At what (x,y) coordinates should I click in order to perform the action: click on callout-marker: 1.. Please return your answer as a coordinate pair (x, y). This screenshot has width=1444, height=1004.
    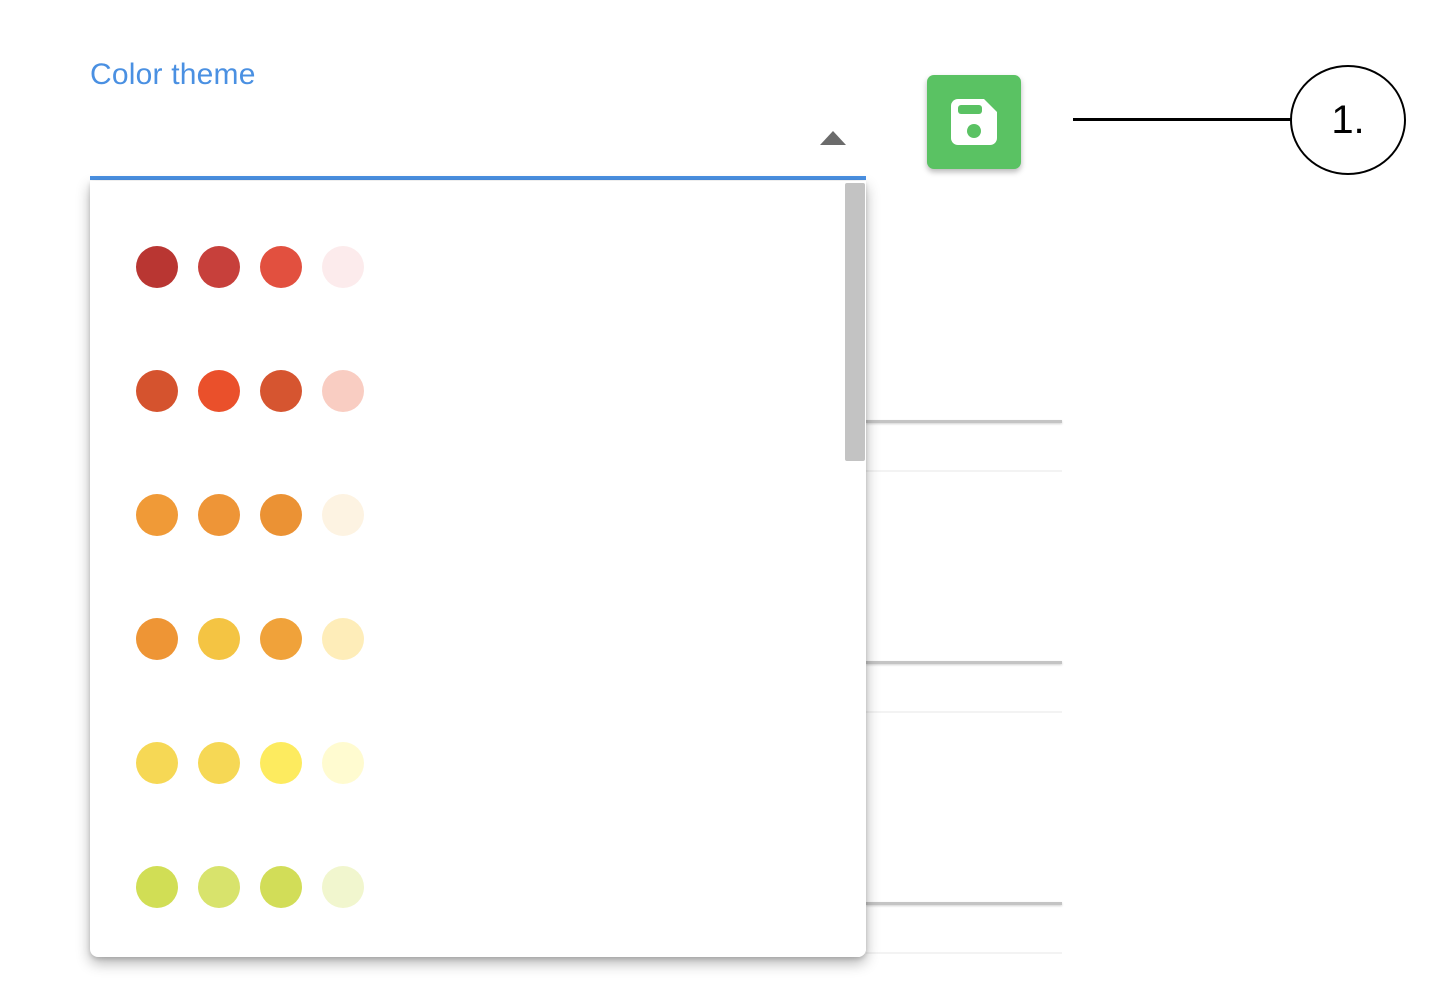
    Looking at the image, I should click on (1348, 120).